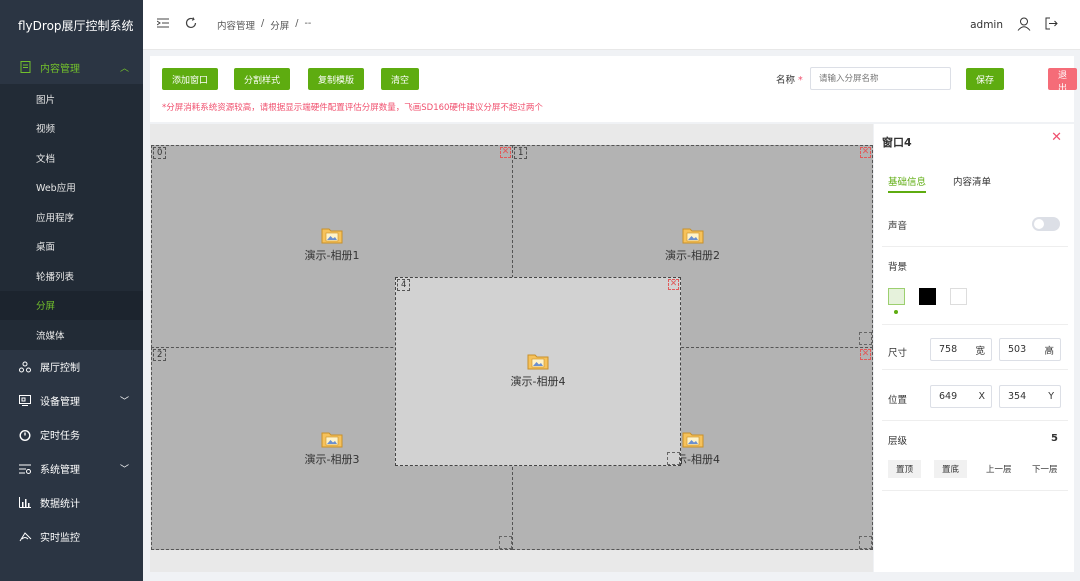  I want to click on bg-color-black, so click(927, 296).